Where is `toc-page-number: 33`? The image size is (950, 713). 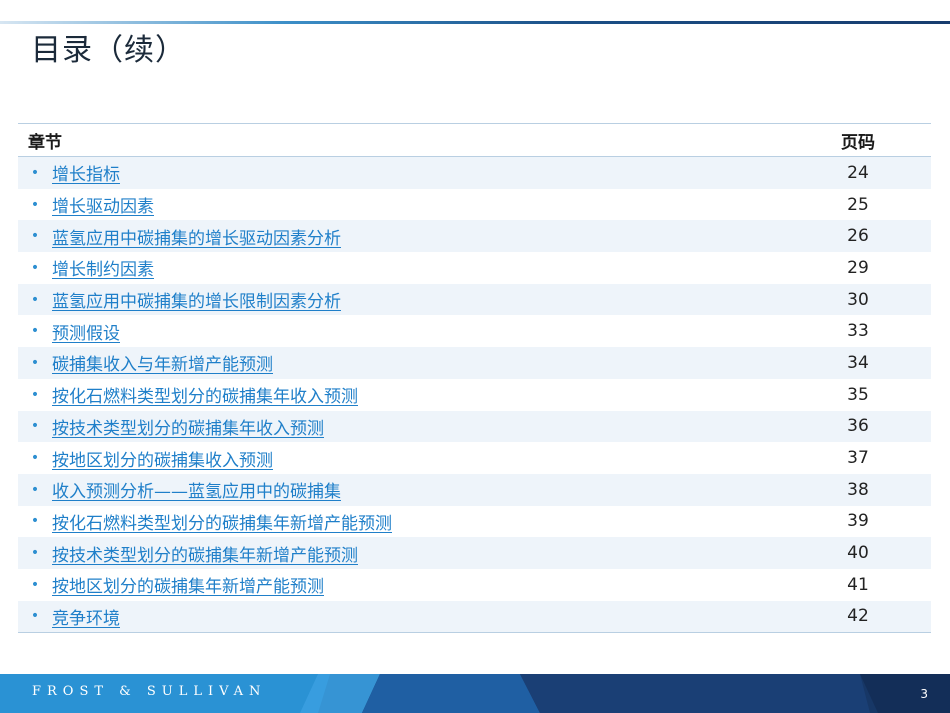 toc-page-number: 33 is located at coordinates (858, 331).